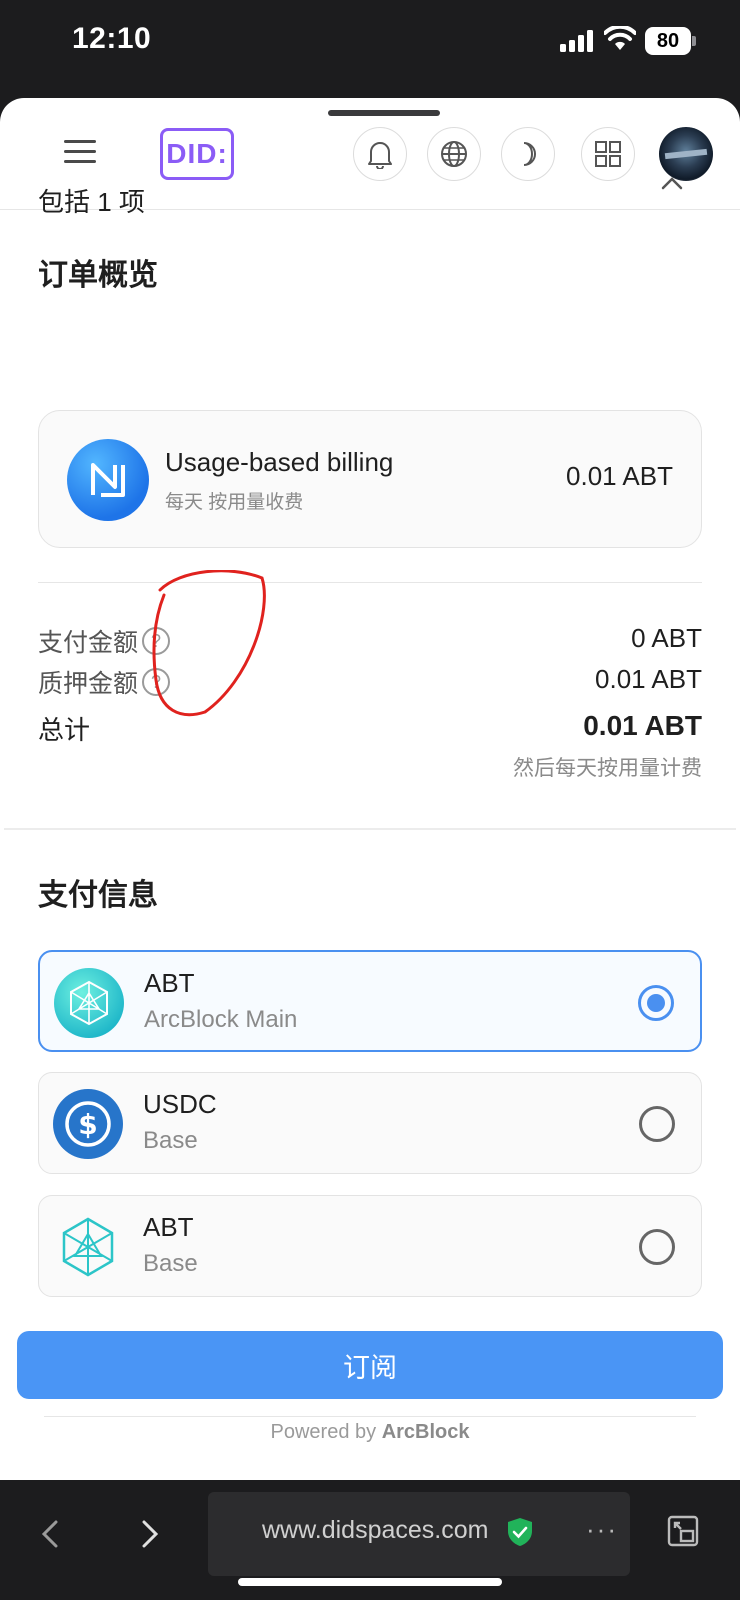 Image resolution: width=740 pixels, height=1600 pixels. Describe the element at coordinates (234, 502) in the screenshot. I see `item-billing-description: 每天 按用量收费` at that location.